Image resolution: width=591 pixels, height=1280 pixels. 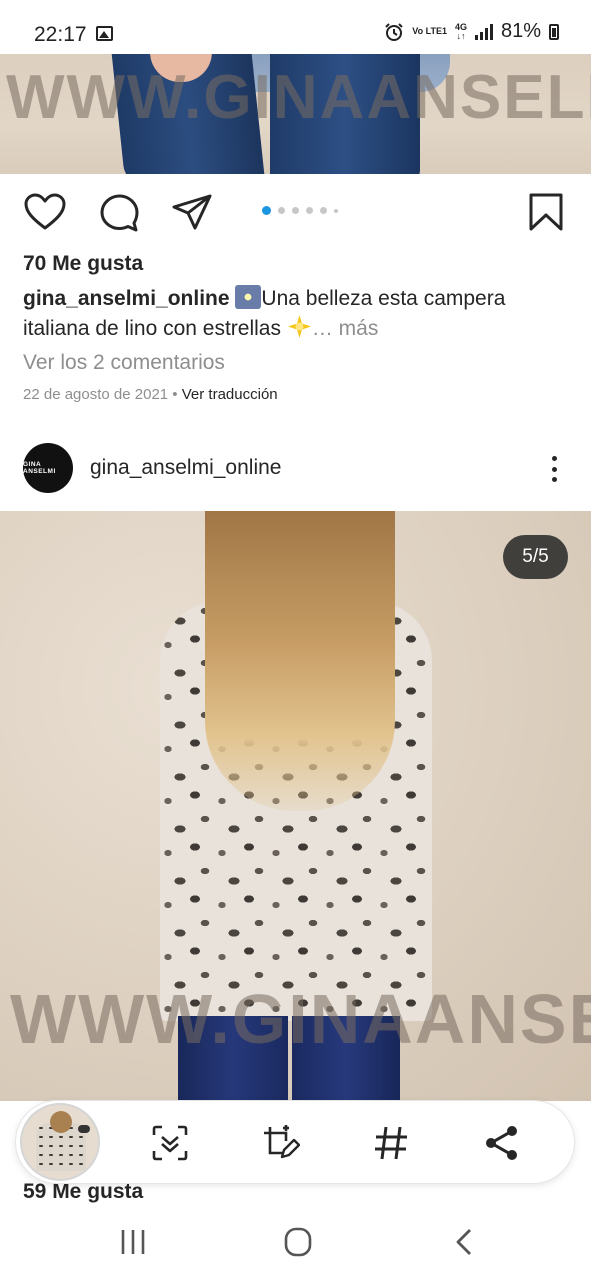 I want to click on carousel-counter: 5/5, so click(x=535, y=557).